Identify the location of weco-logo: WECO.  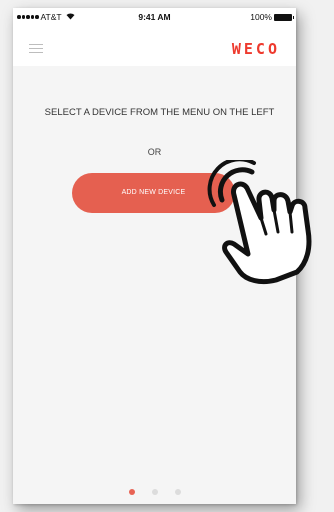
(256, 49).